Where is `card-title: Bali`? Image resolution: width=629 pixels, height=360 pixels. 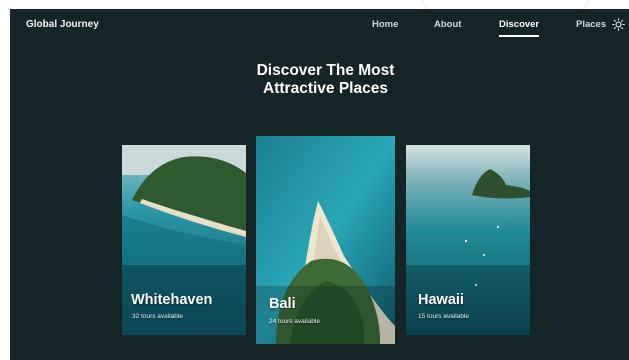 card-title: Bali is located at coordinates (282, 304).